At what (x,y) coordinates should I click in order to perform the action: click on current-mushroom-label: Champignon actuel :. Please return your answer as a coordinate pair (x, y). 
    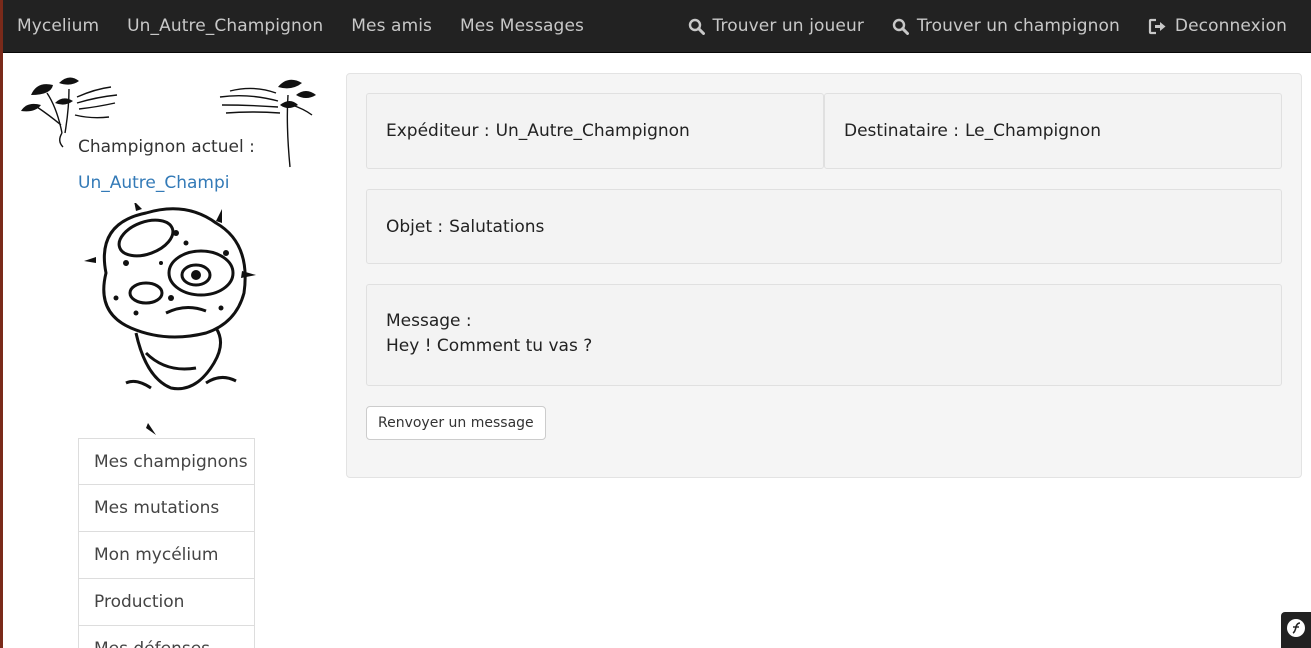
    Looking at the image, I should click on (166, 147).